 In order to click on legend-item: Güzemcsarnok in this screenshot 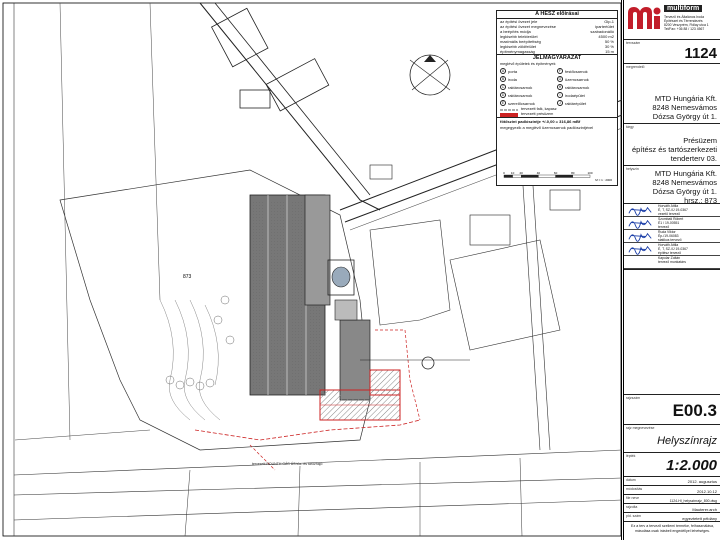, I will do `click(585, 79)`.